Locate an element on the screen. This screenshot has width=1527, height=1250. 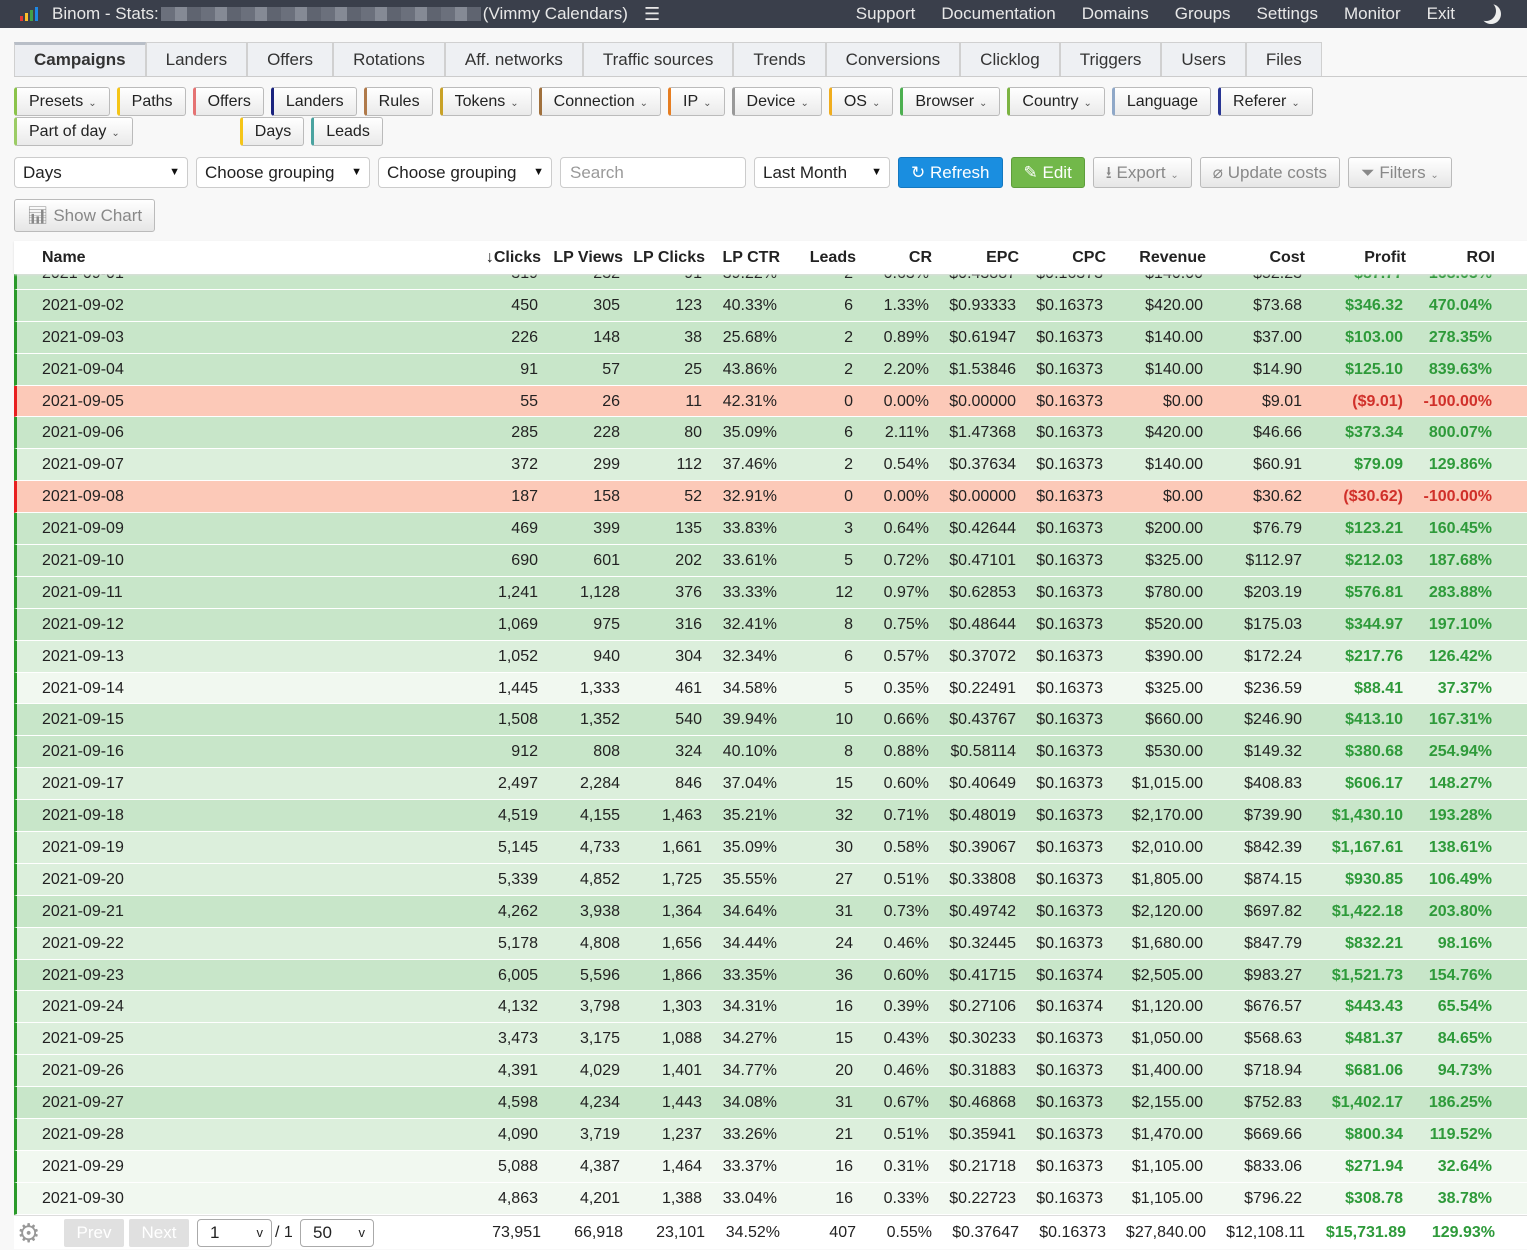
tab-rotations: Rotations is located at coordinates (389, 59).